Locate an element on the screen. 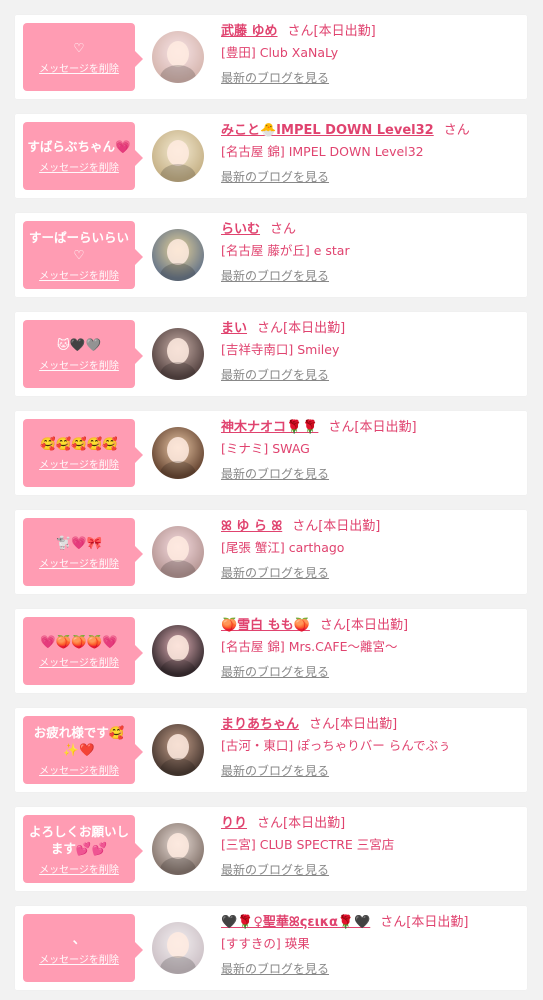 The image size is (543, 1000). message-text: 🐩💗🎀 is located at coordinates (79, 542).